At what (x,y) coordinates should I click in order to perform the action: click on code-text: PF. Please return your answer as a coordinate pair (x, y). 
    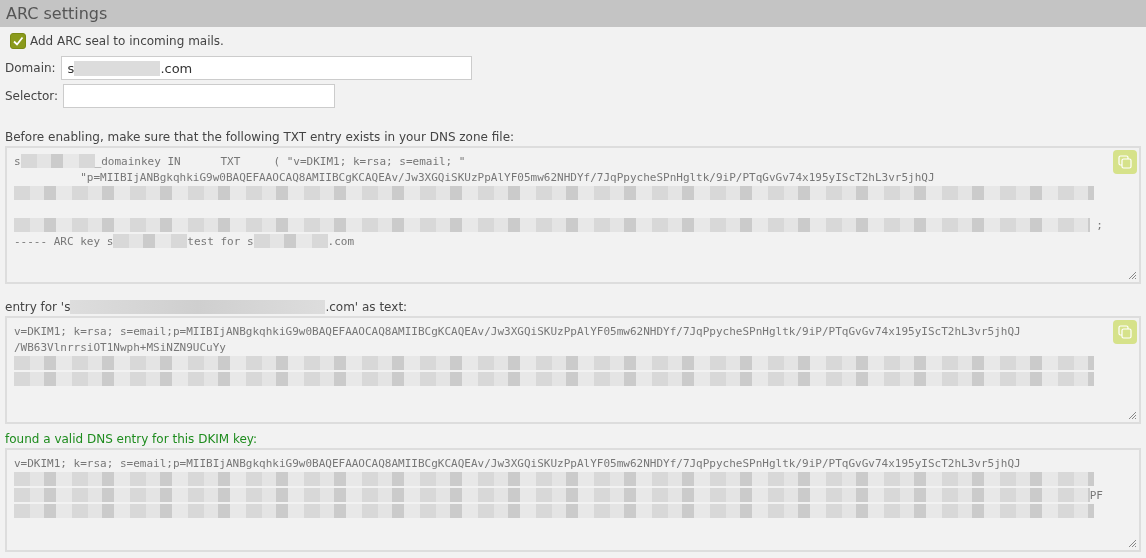
    Looking at the image, I should click on (1096, 495).